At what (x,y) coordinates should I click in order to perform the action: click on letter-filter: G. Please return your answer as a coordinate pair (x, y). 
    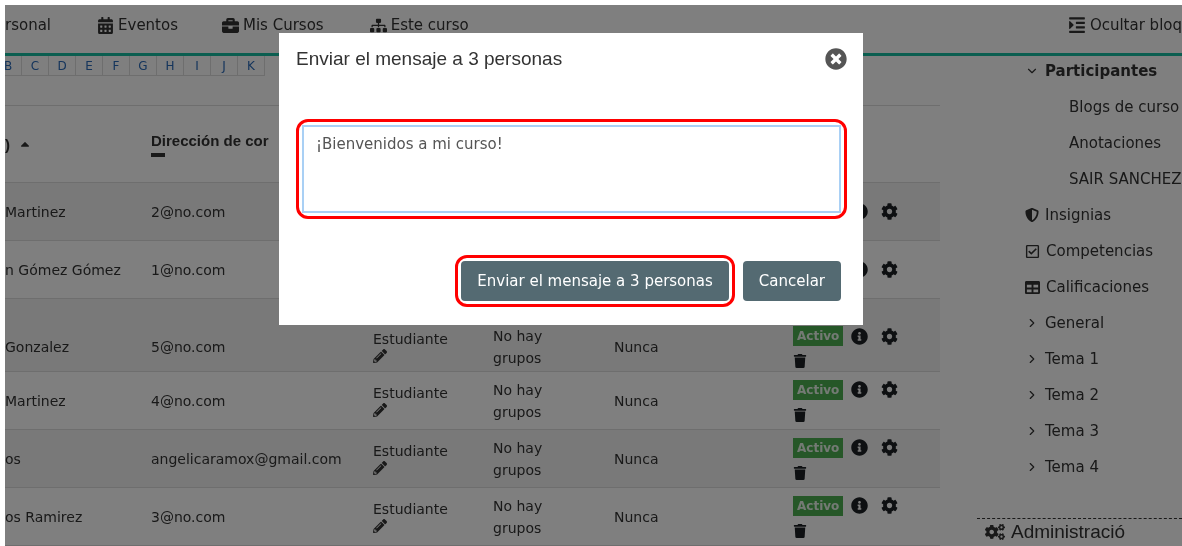
    Looking at the image, I should click on (143, 66).